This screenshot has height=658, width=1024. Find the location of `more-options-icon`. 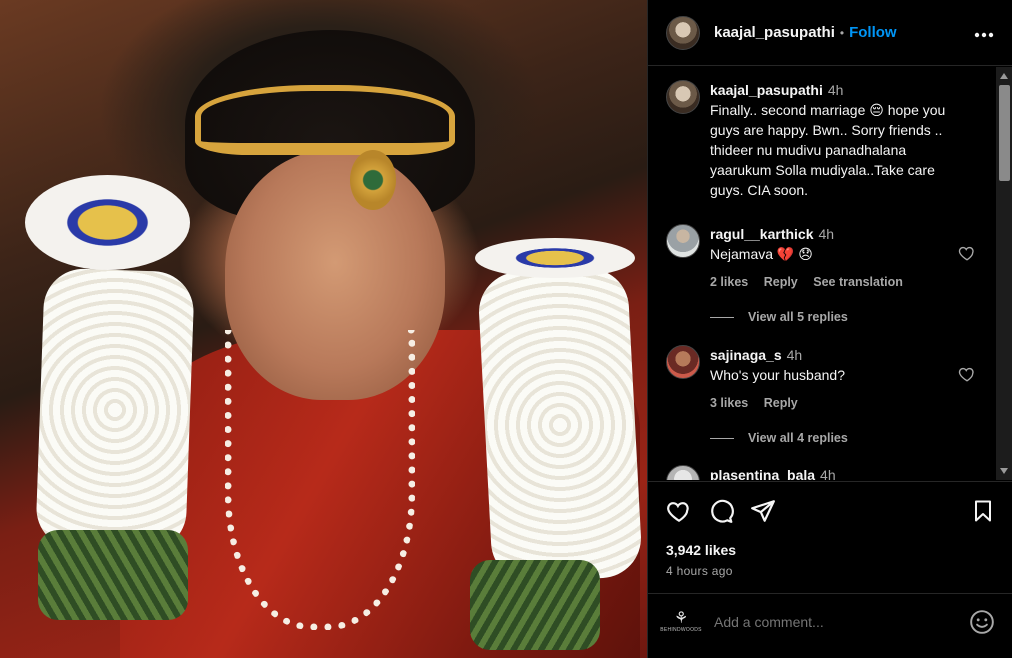

more-options-icon is located at coordinates (984, 32).